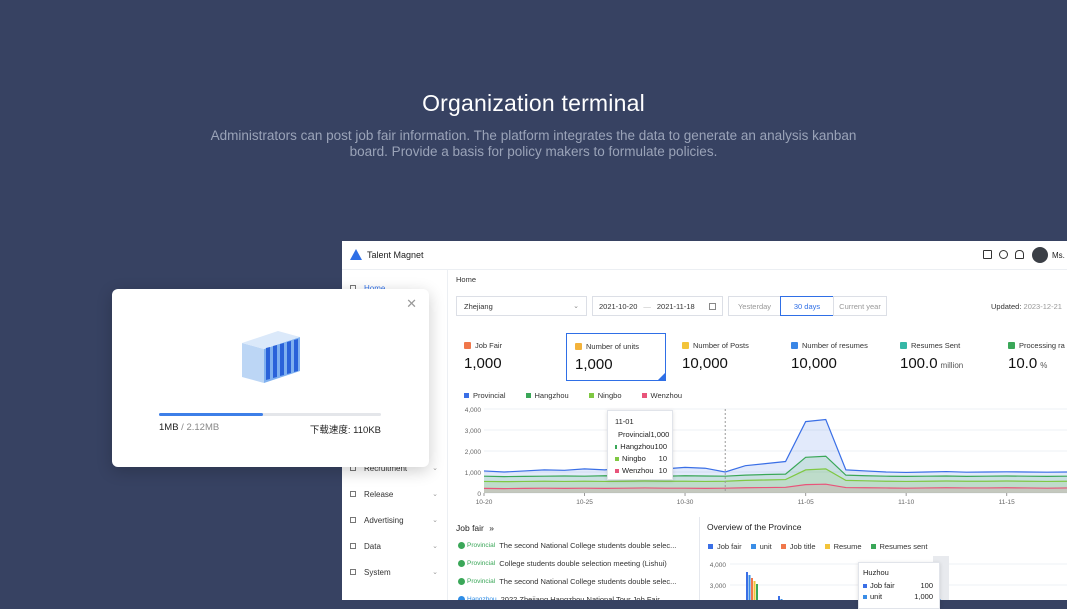  What do you see at coordinates (661, 395) in the screenshot?
I see `legend-item: Wenzhou` at bounding box center [661, 395].